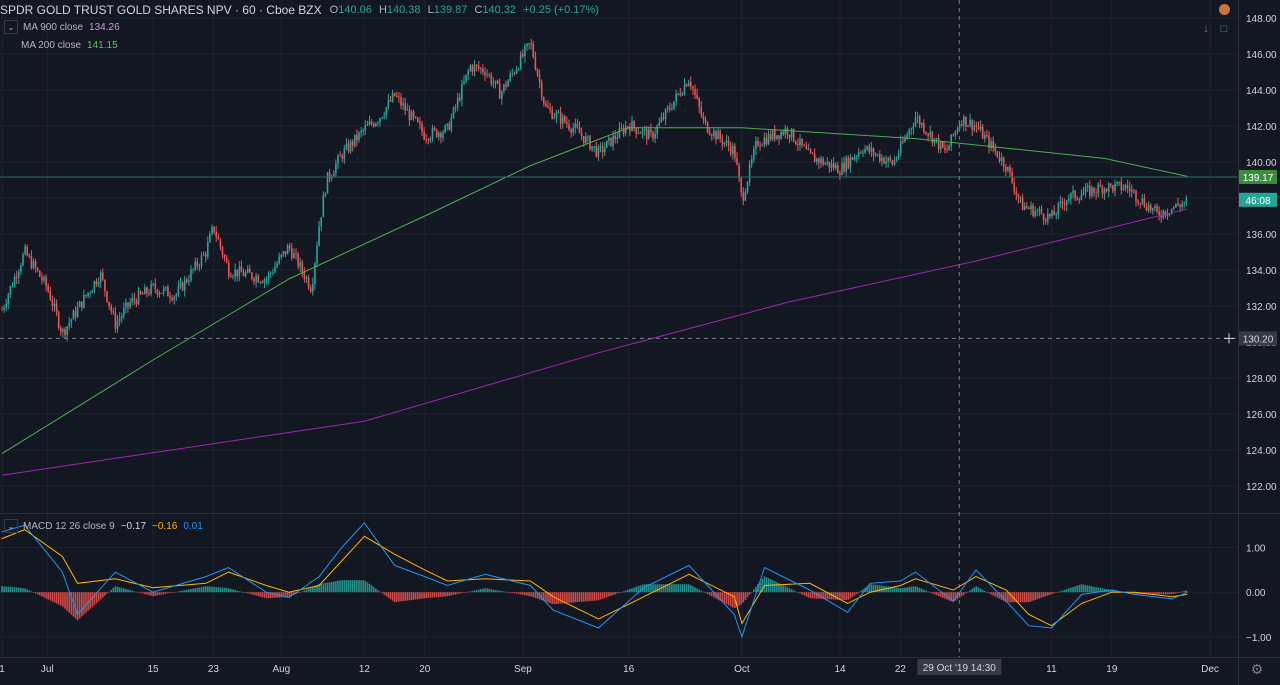  Describe the element at coordinates (1206, 29) in the screenshot. I see `arrow-down-icon: ↓` at that location.